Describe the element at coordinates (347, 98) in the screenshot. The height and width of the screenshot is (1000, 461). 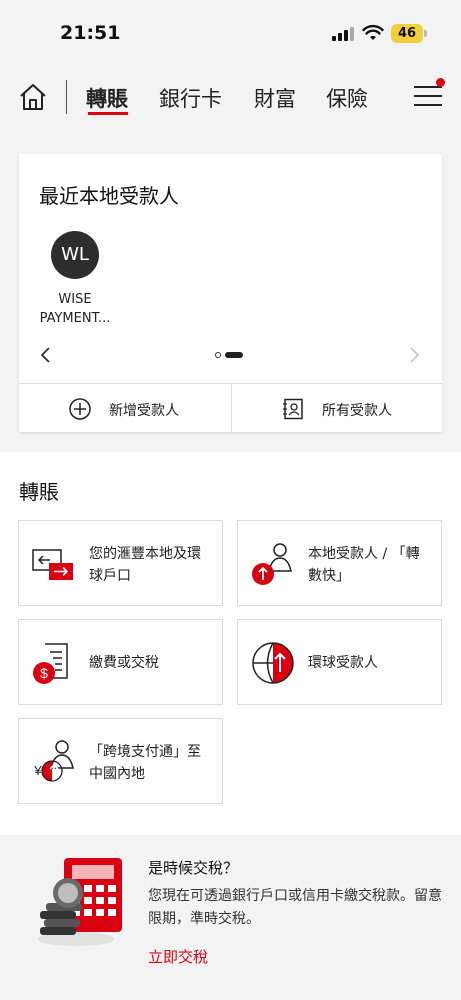
I see `tab-insurance: 保險` at that location.